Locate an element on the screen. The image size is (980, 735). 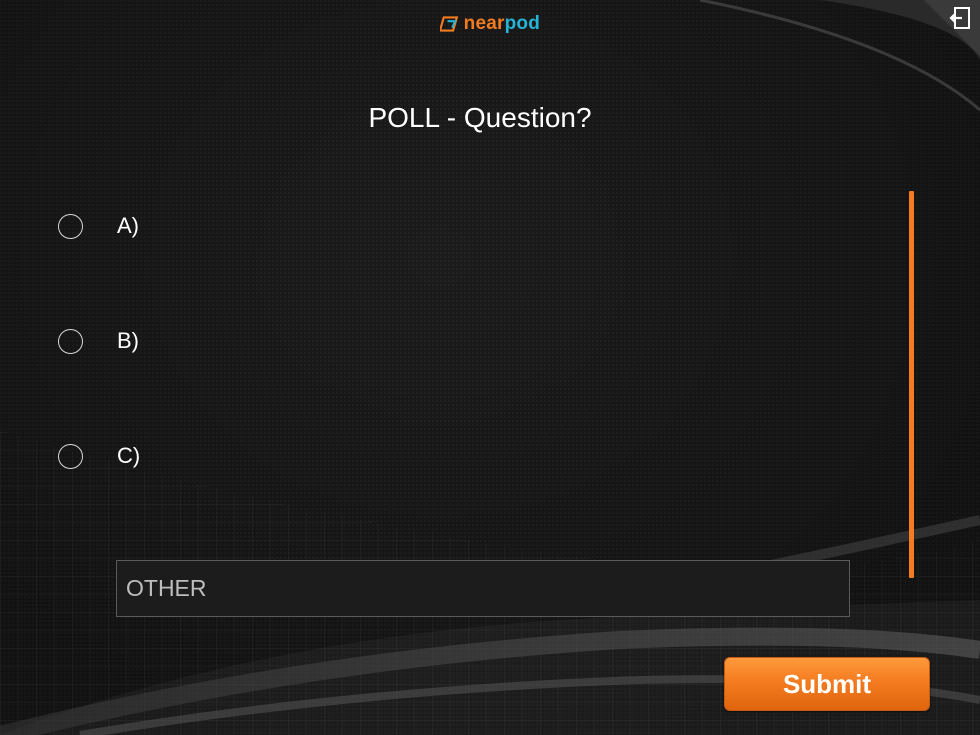
other-answer-input is located at coordinates (483, 588).